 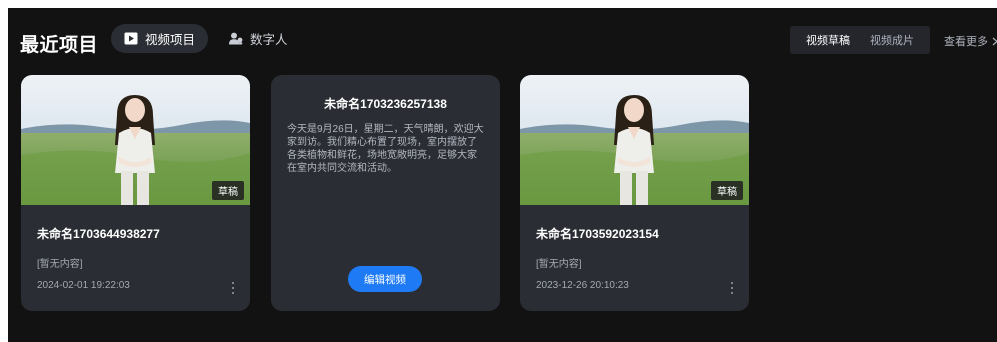 What do you see at coordinates (59, 45) in the screenshot?
I see `page-title: 最近项目` at bounding box center [59, 45].